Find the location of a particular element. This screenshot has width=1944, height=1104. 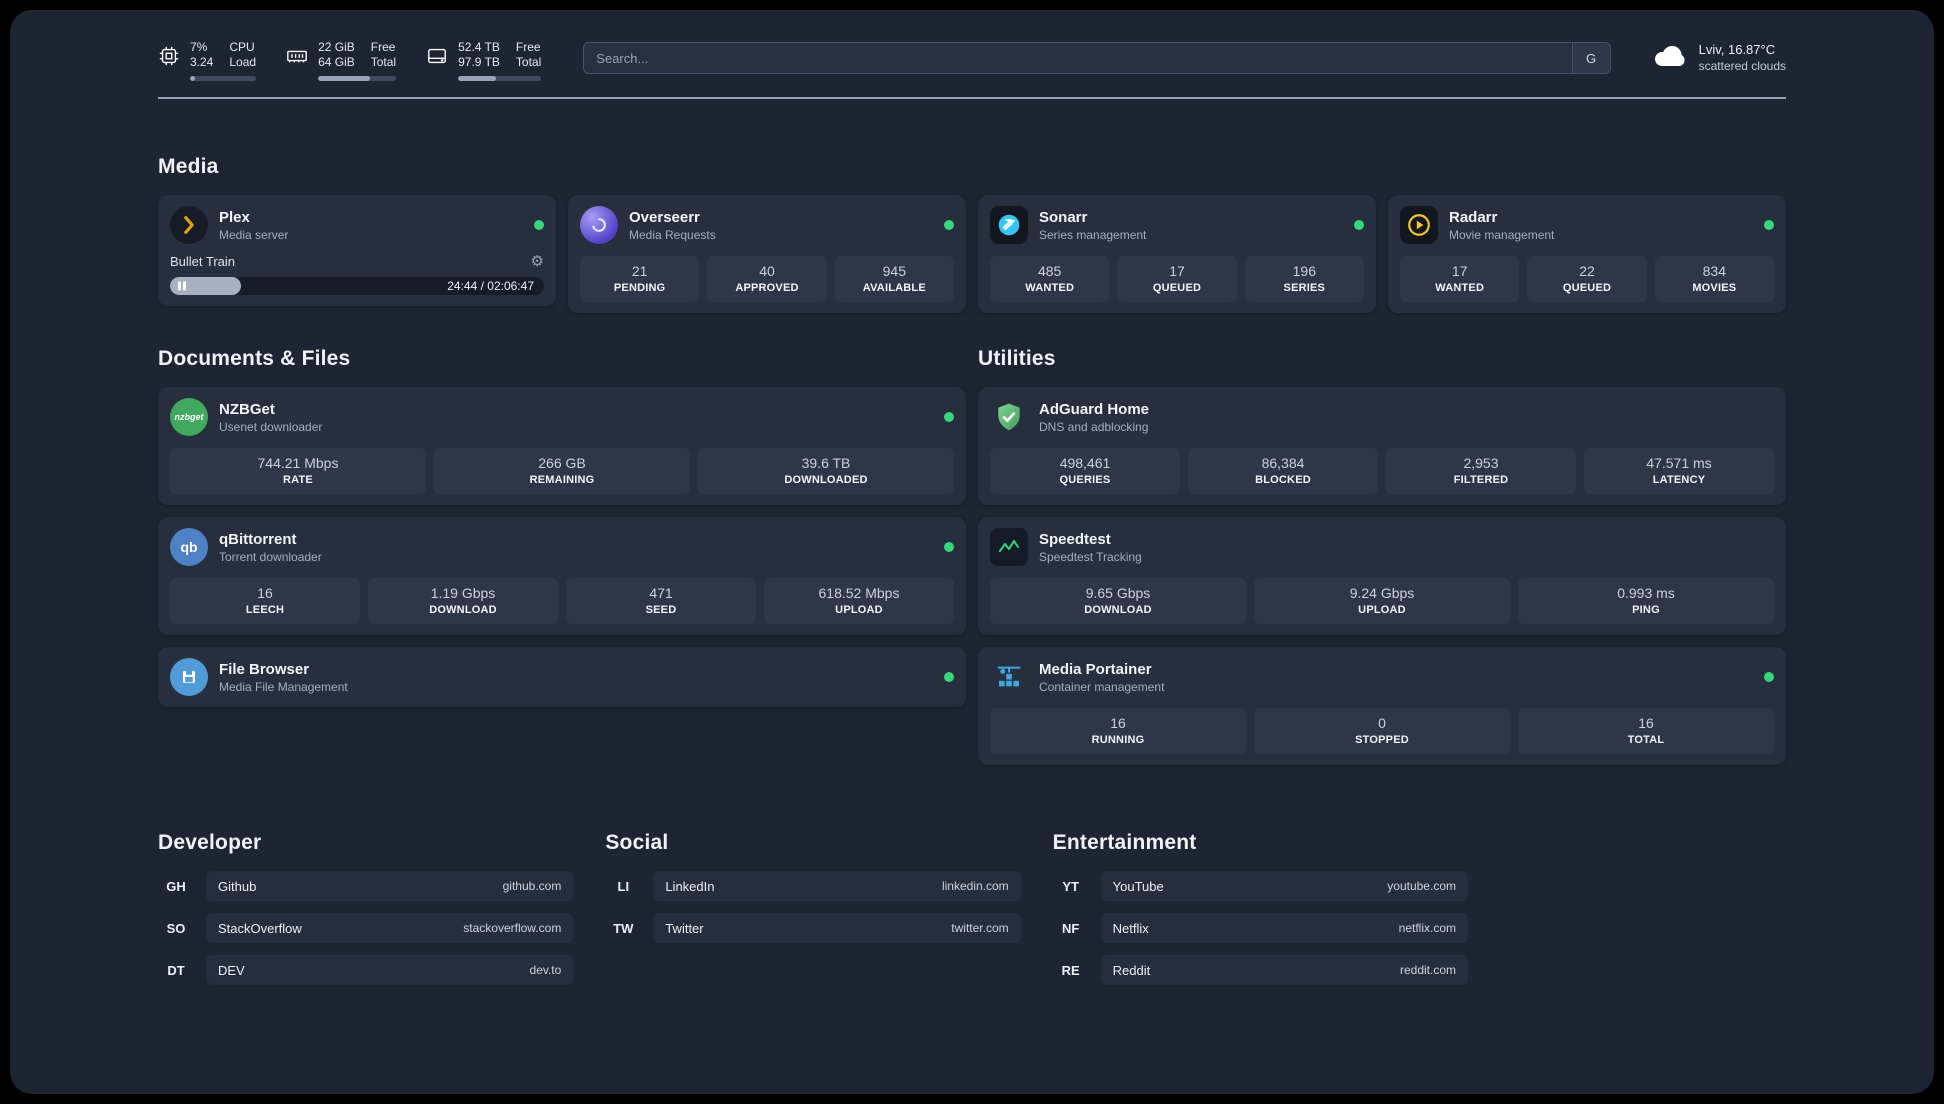

stat-tile: 196 SERIES is located at coordinates (1304, 279).